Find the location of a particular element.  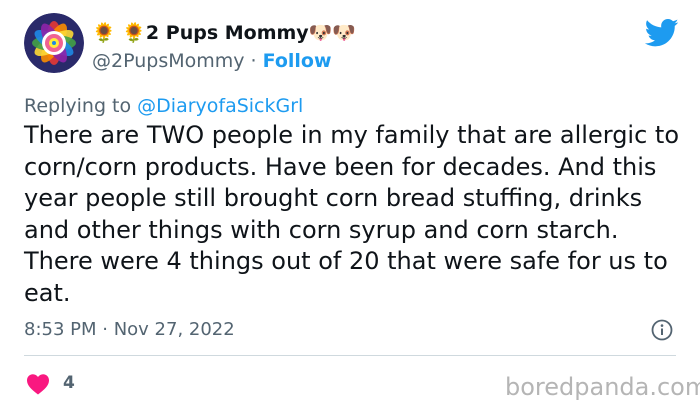

reply-mention-link: @DiaryofaSickGrl is located at coordinates (220, 106).